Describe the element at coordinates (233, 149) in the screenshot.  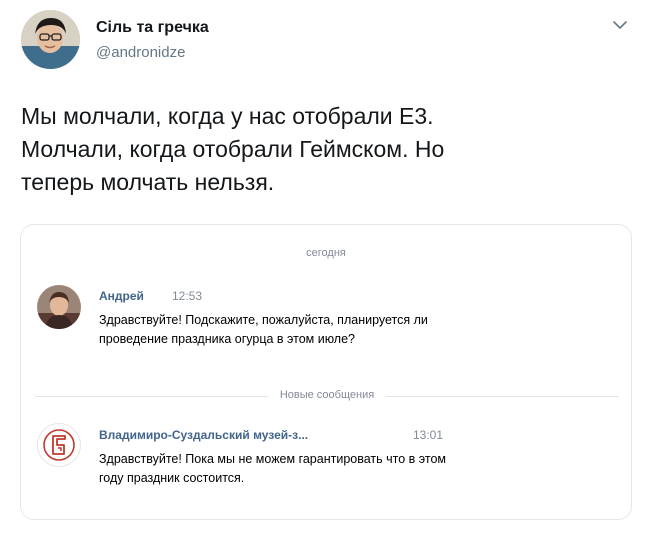
I see `tweet-text-line: Молчали, когда отобрали Геймском. Но` at that location.